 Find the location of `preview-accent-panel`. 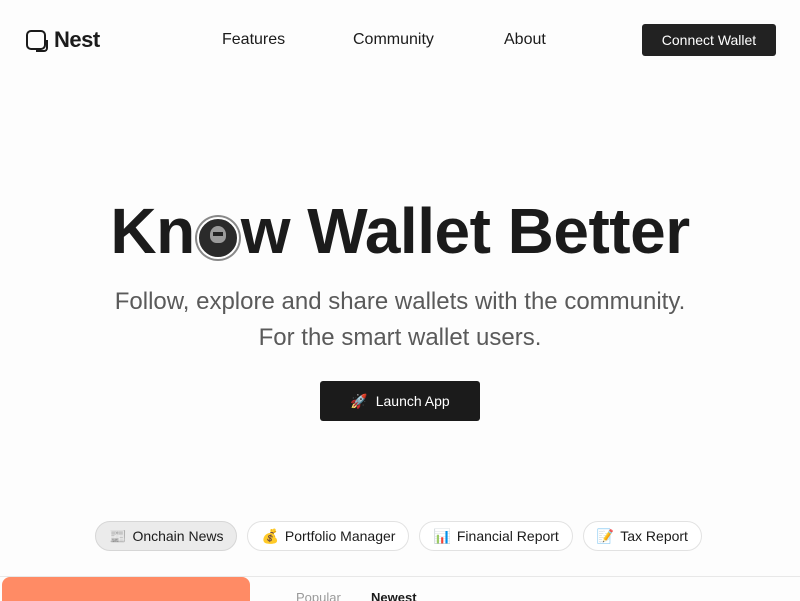

preview-accent-panel is located at coordinates (126, 589).